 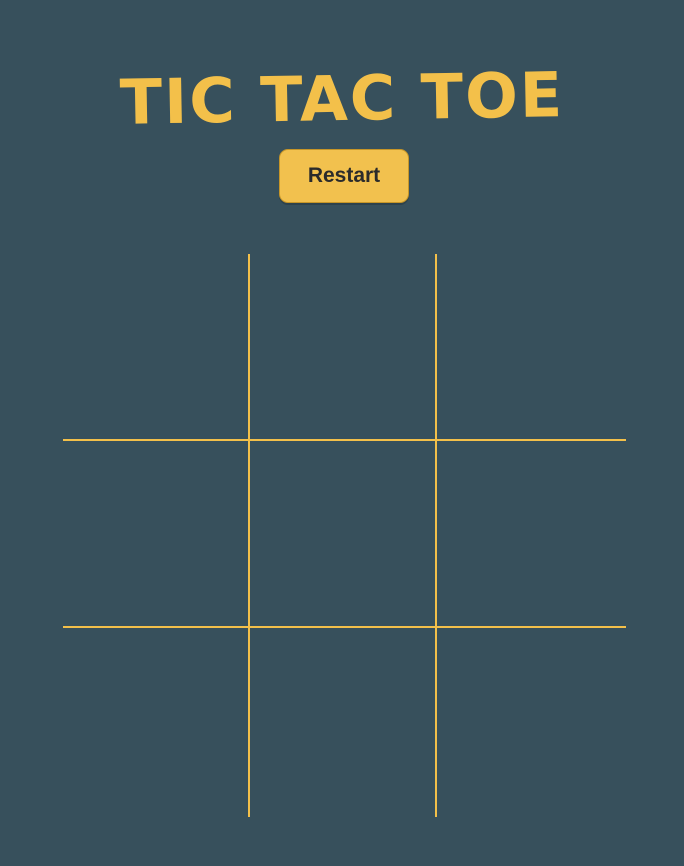 I want to click on restart-button: Restart, so click(x=344, y=176).